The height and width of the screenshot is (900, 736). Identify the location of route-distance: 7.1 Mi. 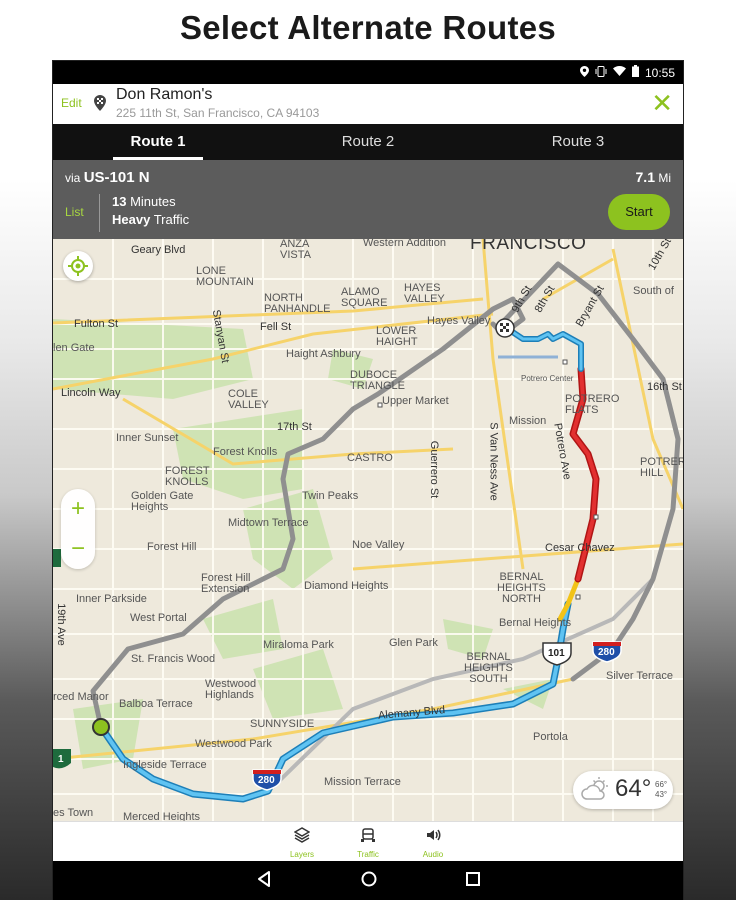
(653, 177).